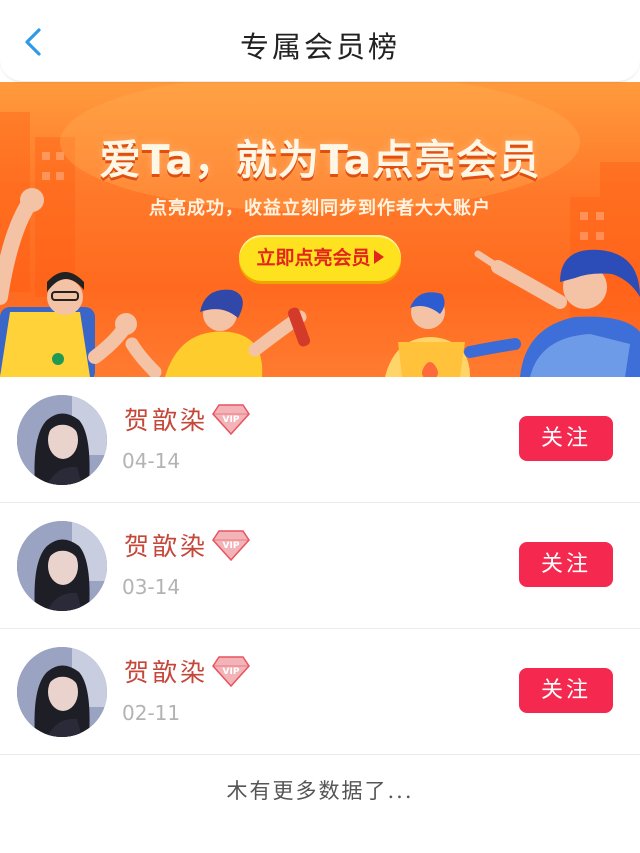 The height and width of the screenshot is (853, 640). Describe the element at coordinates (313, 258) in the screenshot. I see `cta-label: 立即点亮会员` at that location.